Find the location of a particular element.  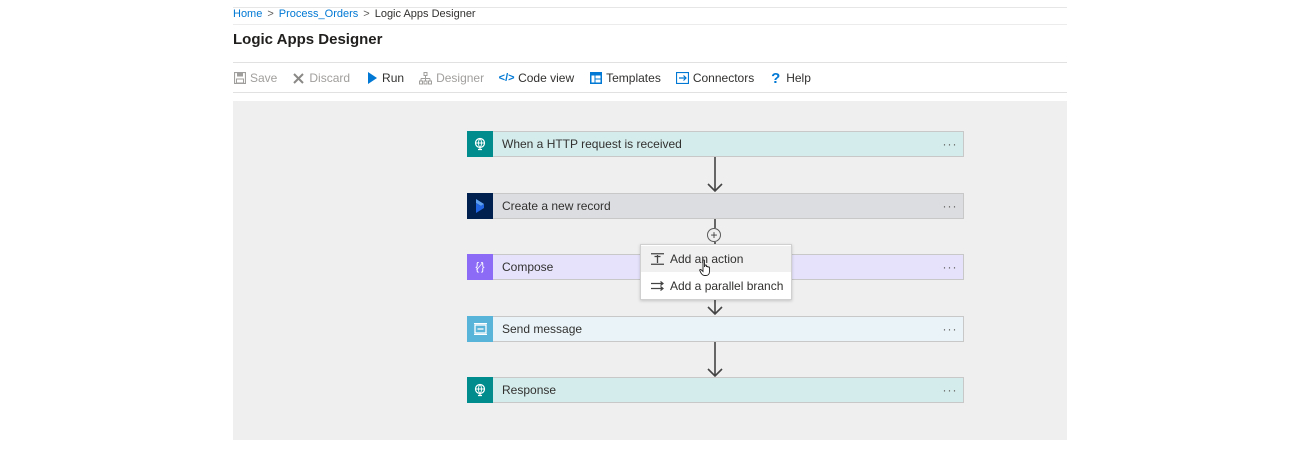

response-icon is located at coordinates (480, 390).